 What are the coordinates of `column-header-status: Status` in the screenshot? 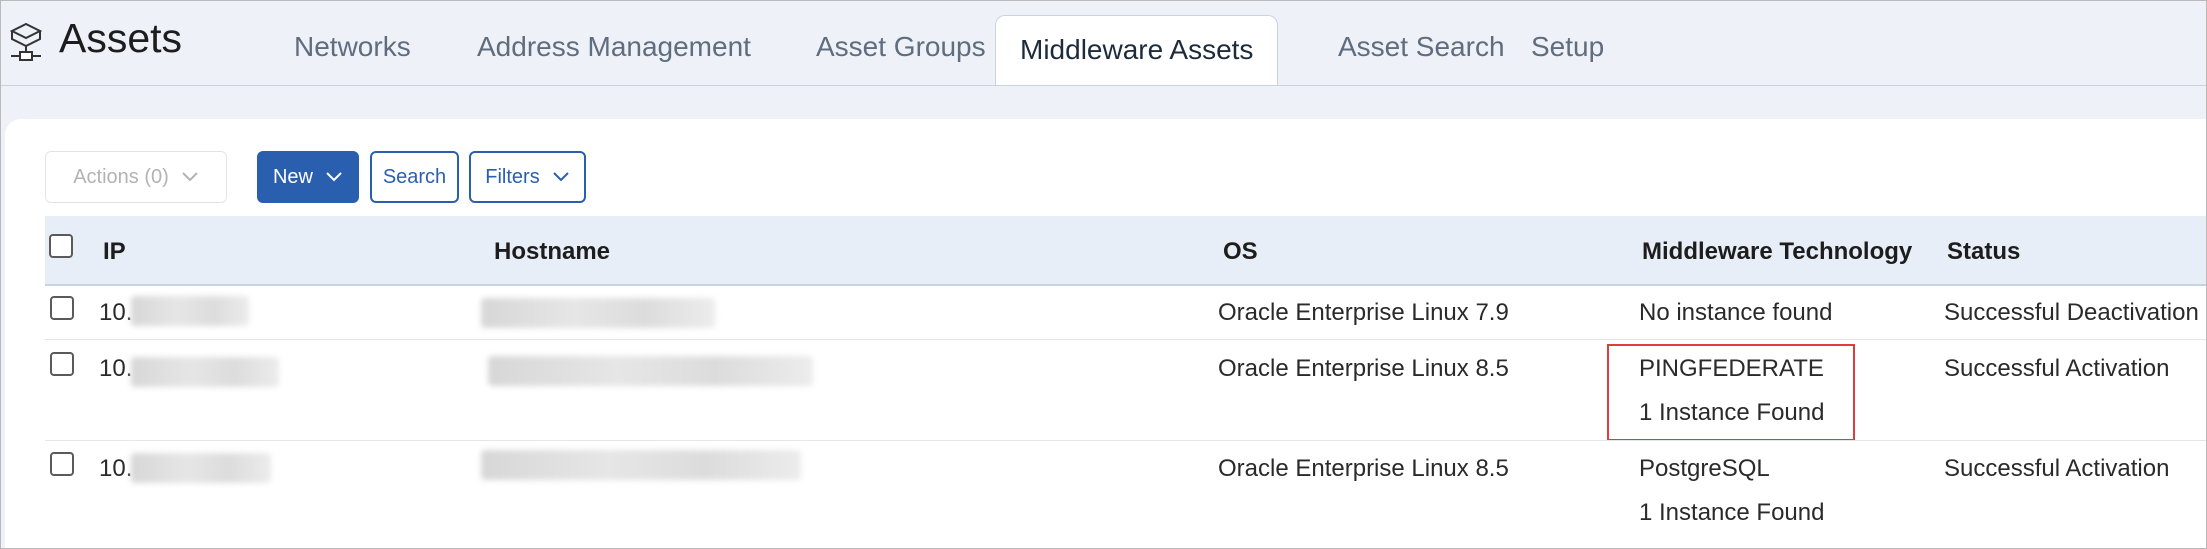 It's located at (1983, 252).